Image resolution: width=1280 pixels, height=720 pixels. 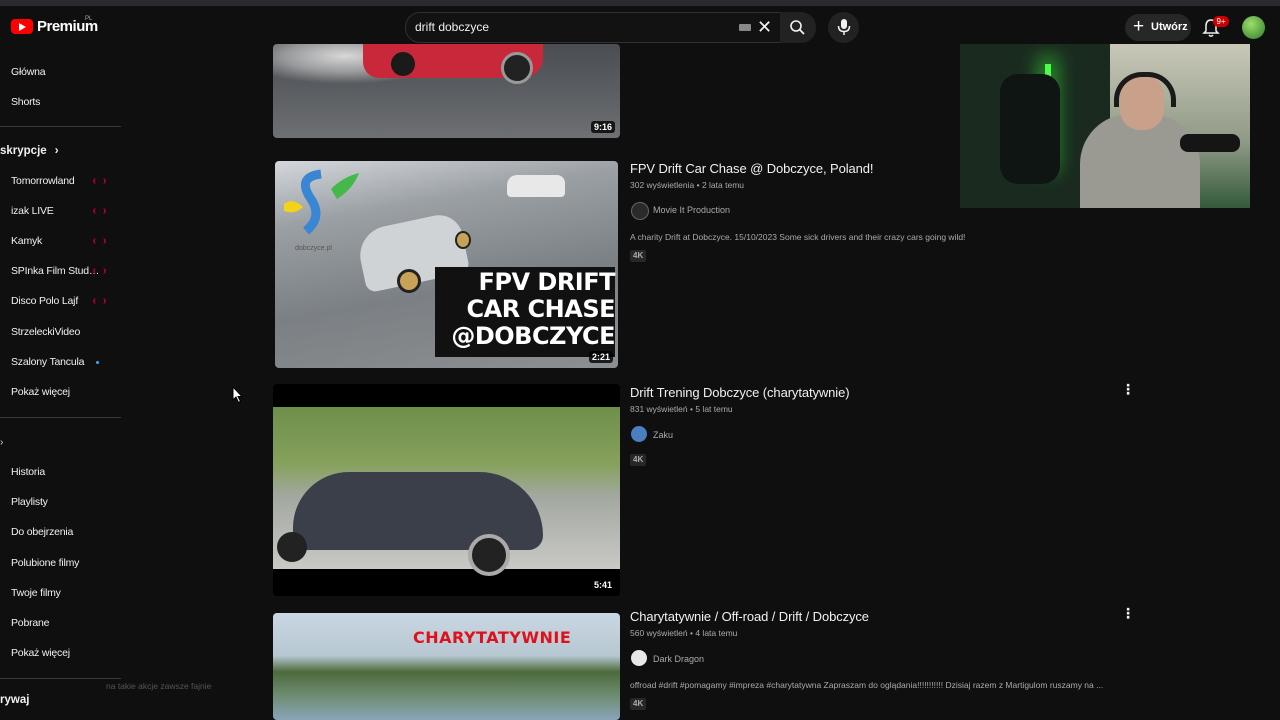 I want to click on channel-name: Movie It Production, so click(x=691, y=210).